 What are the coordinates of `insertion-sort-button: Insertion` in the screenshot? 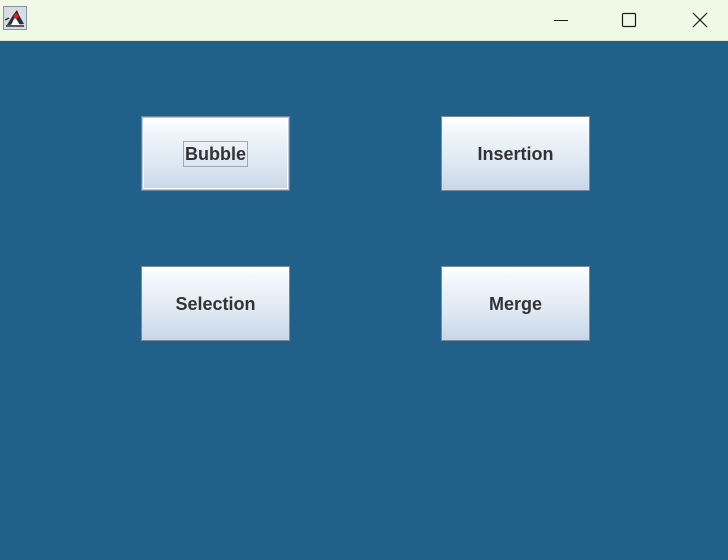 It's located at (515, 153).